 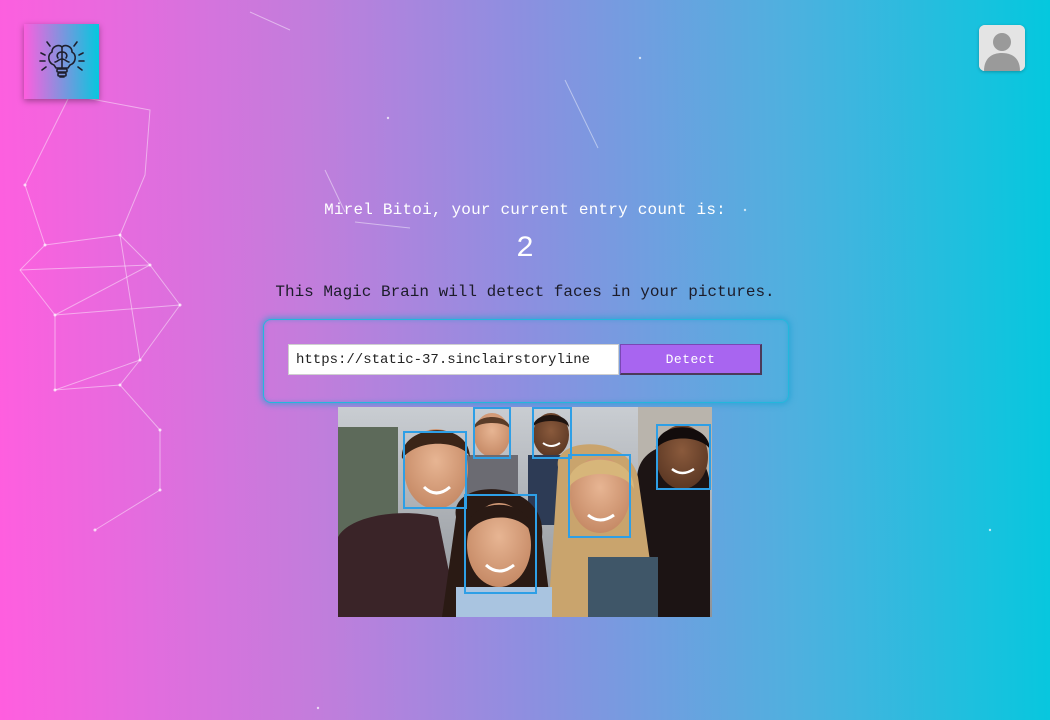 I want to click on entry-count-value: 2, so click(x=524, y=249).